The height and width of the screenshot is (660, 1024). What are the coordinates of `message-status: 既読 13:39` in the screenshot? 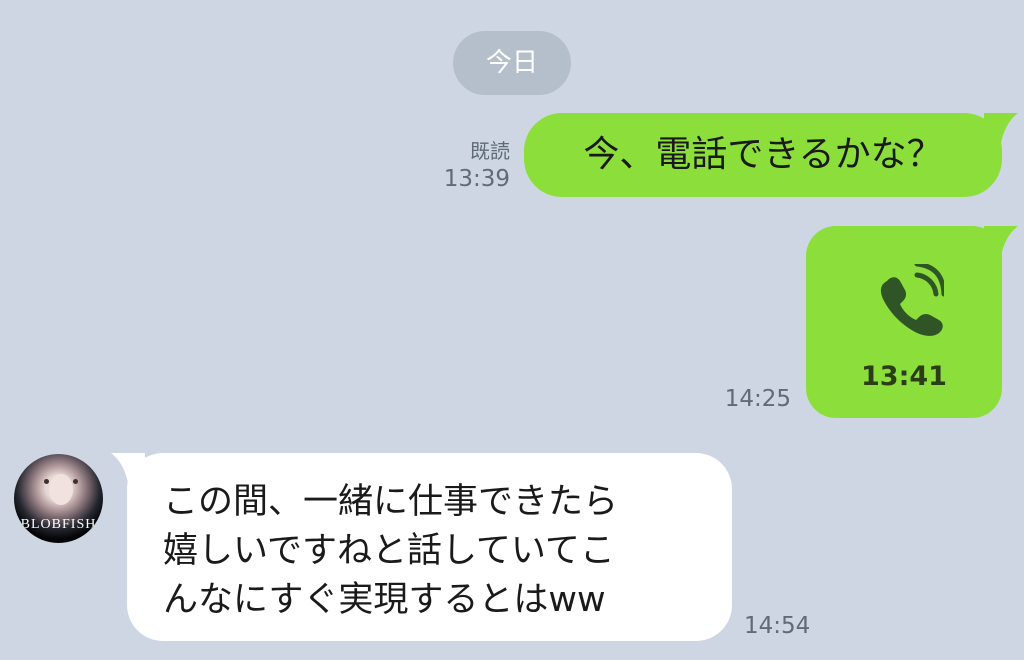 It's located at (474, 166).